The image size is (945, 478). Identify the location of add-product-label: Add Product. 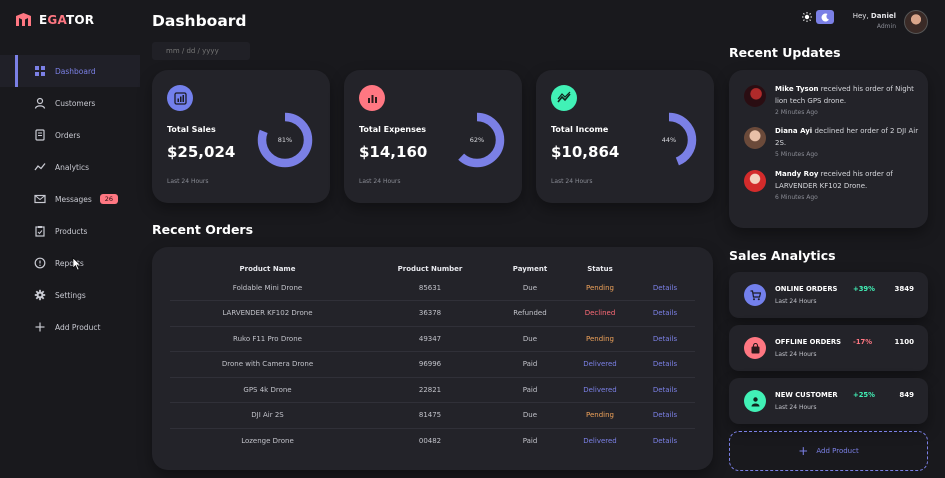
(837, 451).